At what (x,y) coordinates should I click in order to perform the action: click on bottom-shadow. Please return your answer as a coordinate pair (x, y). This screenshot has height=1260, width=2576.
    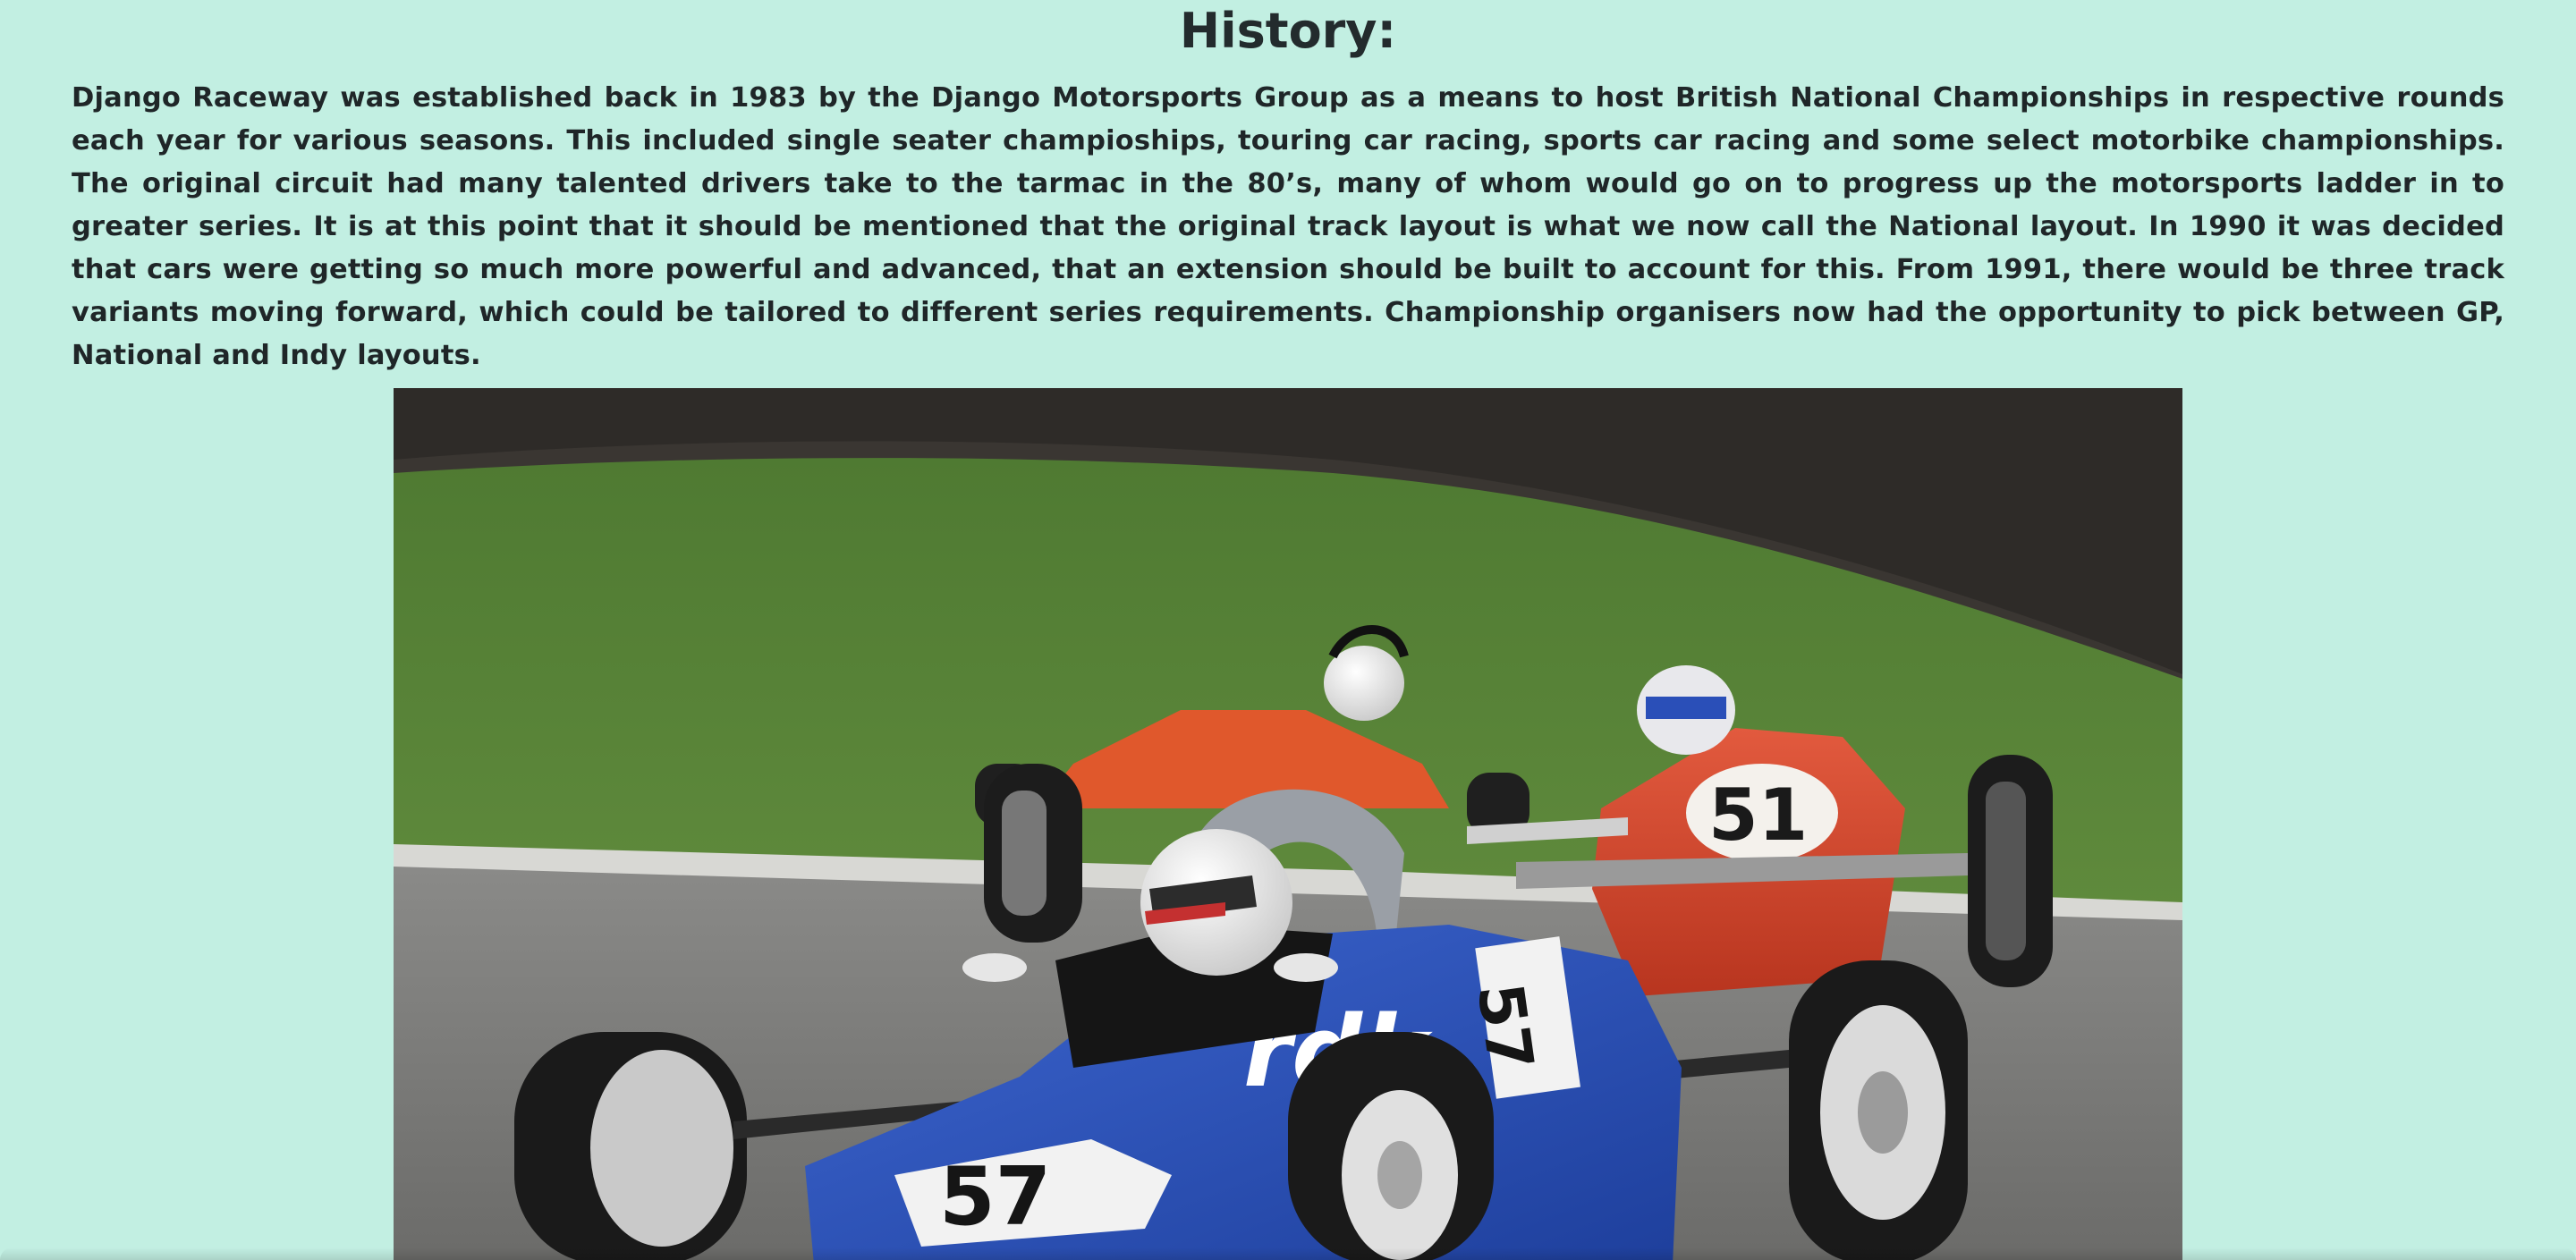
    Looking at the image, I should click on (1288, 1253).